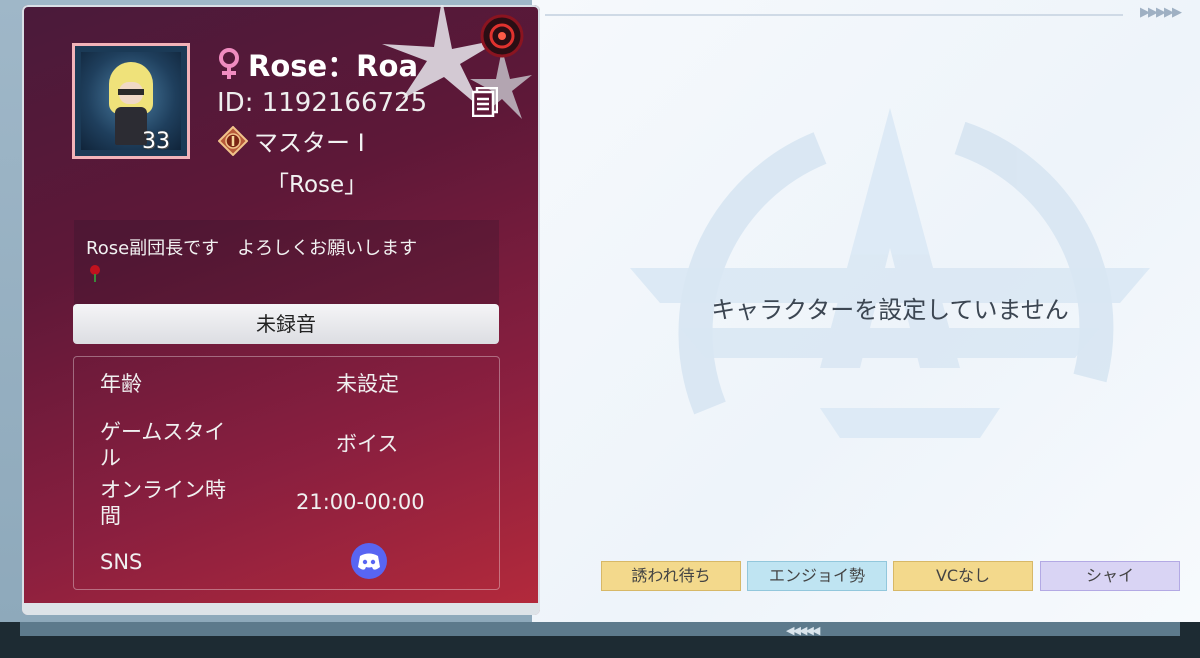 The width and height of the screenshot is (1200, 658). I want to click on comment-text: Rose副団長です よろしくお願いします, so click(252, 248).